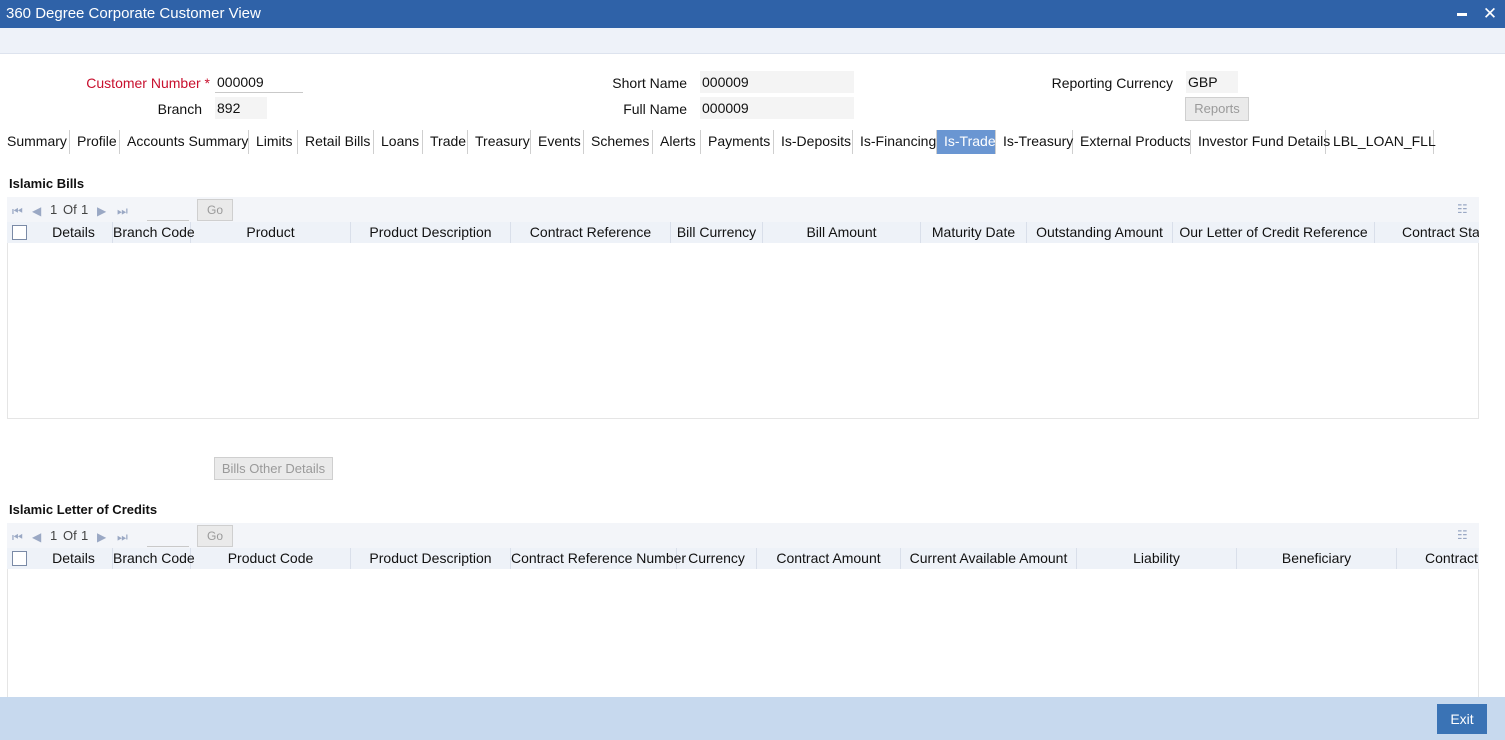 This screenshot has width=1505, height=740. What do you see at coordinates (752, 41) in the screenshot?
I see `toolbar-strip` at bounding box center [752, 41].